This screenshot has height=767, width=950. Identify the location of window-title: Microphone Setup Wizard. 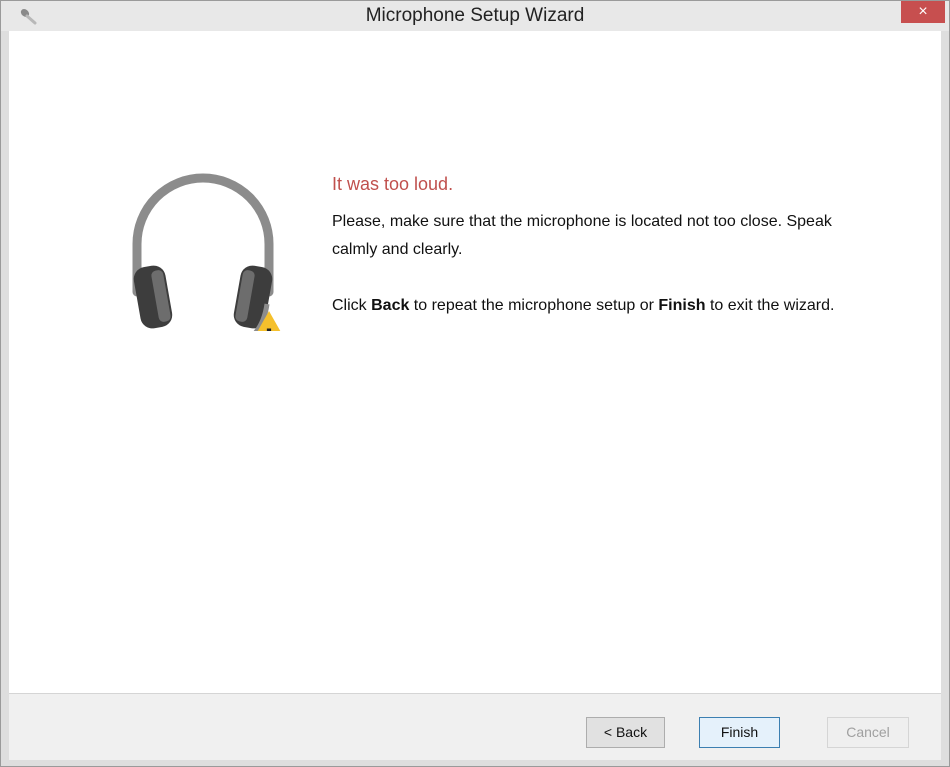
(475, 15).